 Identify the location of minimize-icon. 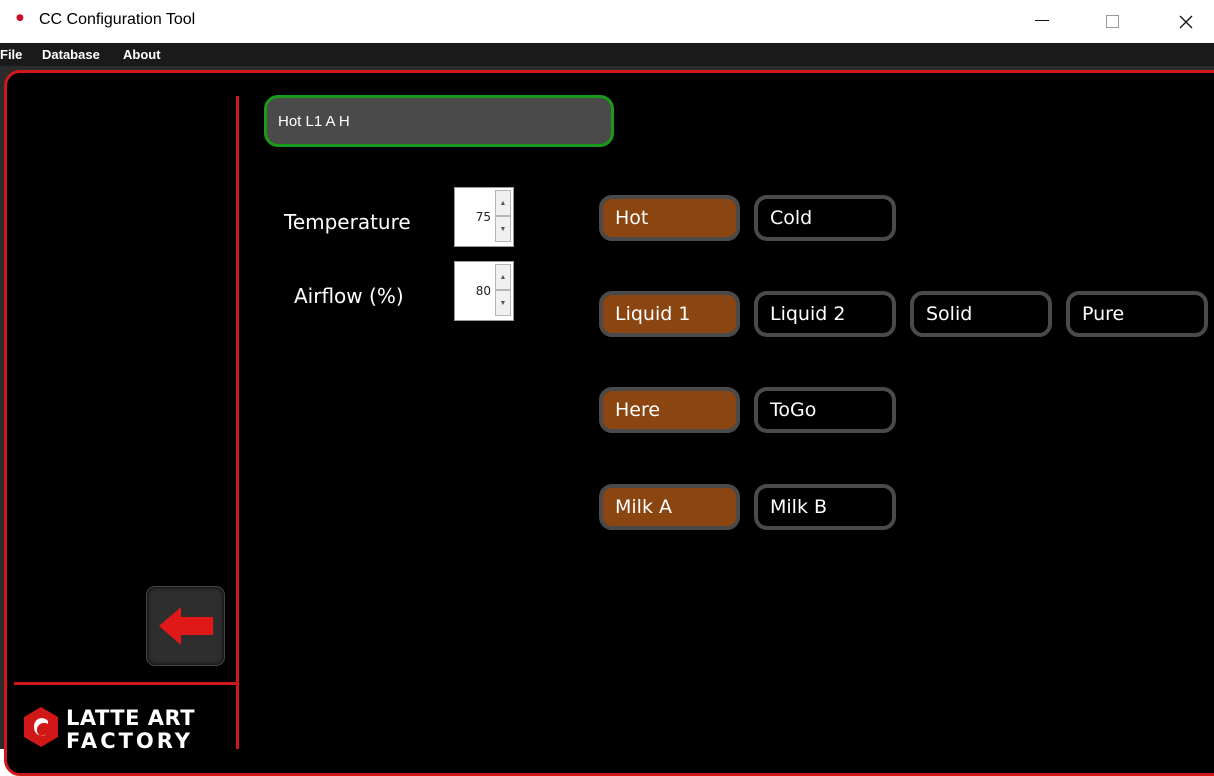
(1042, 20).